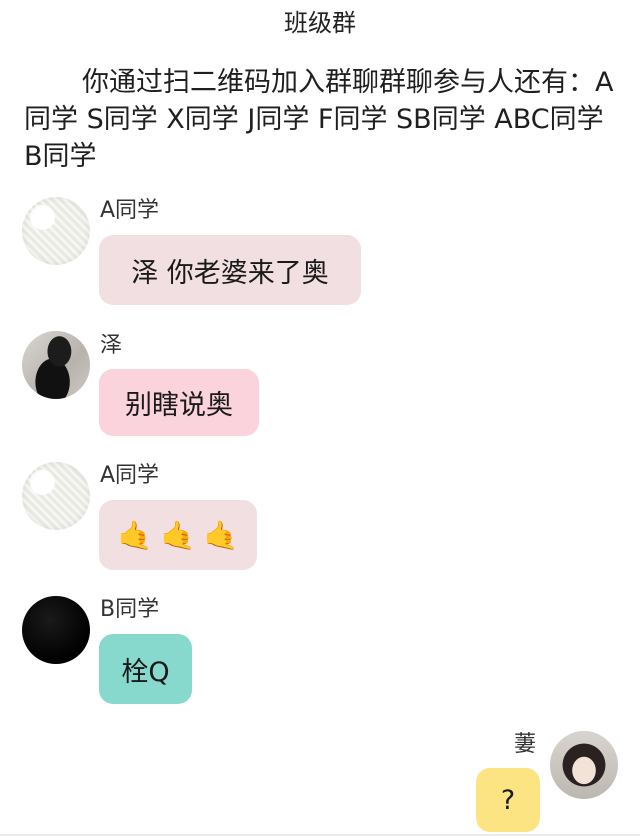  I want to click on message-text: ?, so click(508, 800).